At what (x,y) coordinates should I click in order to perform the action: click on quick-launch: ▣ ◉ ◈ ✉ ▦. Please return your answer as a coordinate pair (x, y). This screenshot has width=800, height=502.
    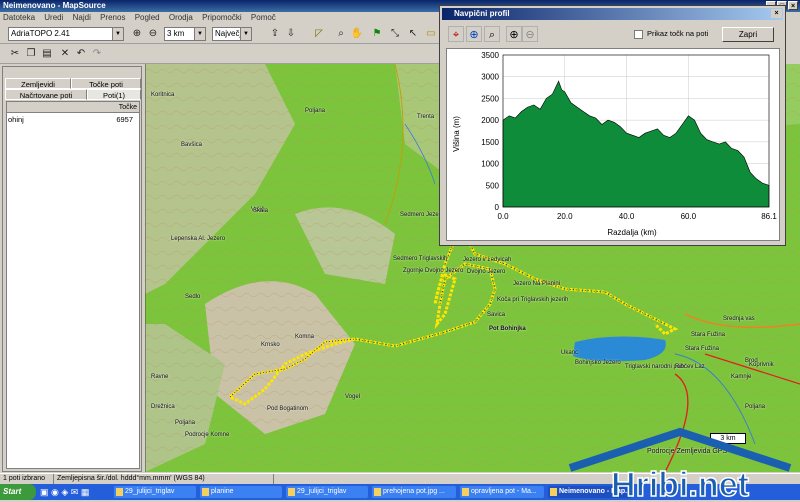
    Looking at the image, I should click on (75, 492).